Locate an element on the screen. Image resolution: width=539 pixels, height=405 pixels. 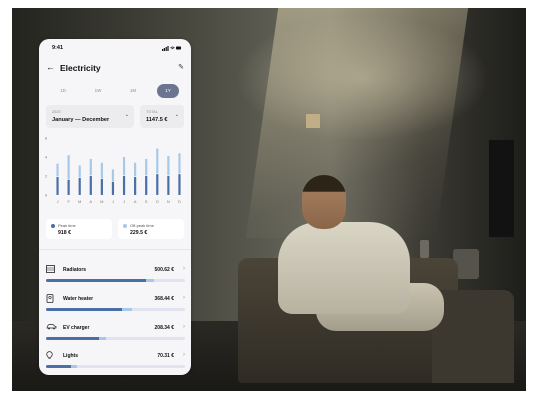
person-head is located at coordinates (324, 202).